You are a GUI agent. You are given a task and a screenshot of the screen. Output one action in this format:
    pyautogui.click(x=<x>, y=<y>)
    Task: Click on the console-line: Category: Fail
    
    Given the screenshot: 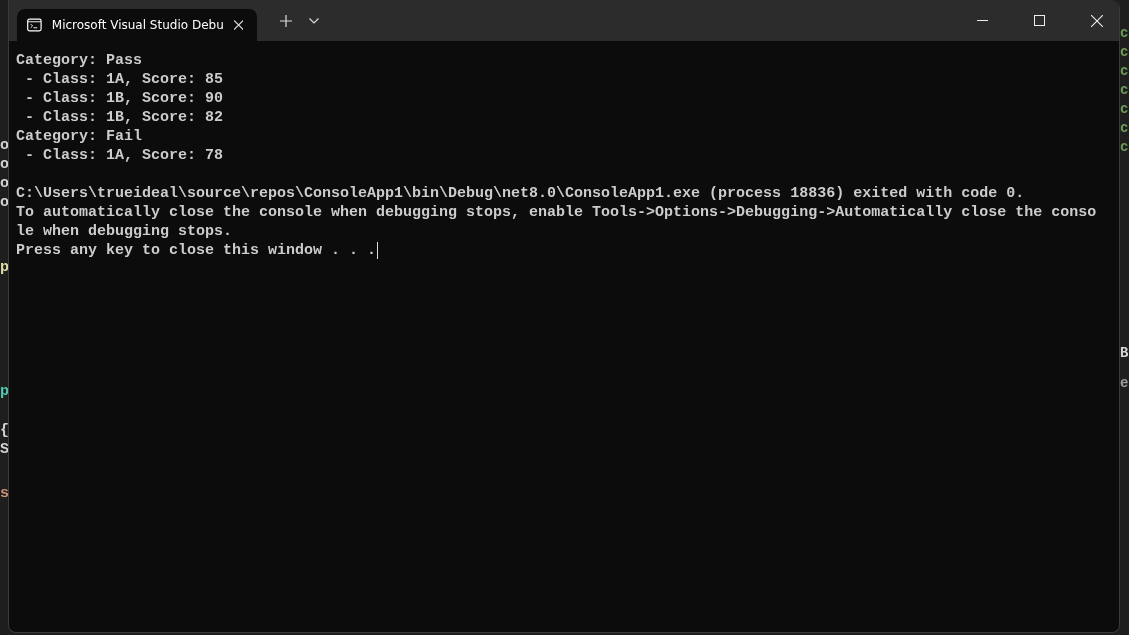 What is the action you would take?
    pyautogui.click(x=79, y=136)
    